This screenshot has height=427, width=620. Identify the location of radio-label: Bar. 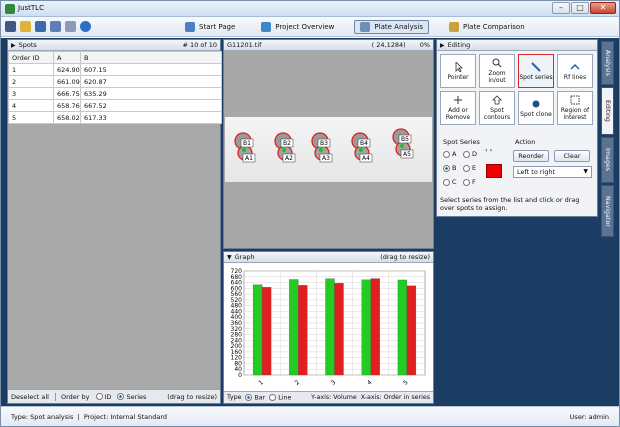
(260, 398).